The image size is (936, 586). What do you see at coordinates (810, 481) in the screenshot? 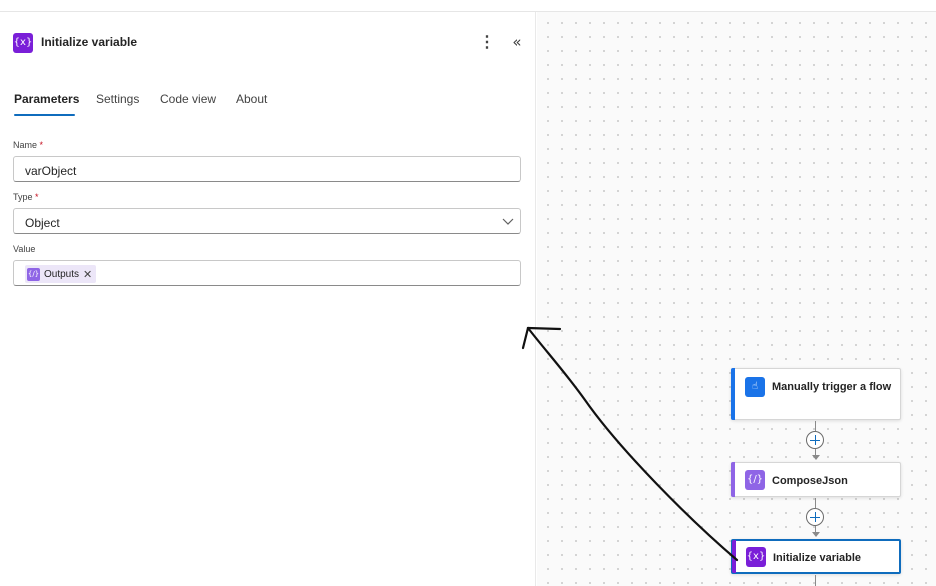
I see `node-label: ComposeJson` at bounding box center [810, 481].